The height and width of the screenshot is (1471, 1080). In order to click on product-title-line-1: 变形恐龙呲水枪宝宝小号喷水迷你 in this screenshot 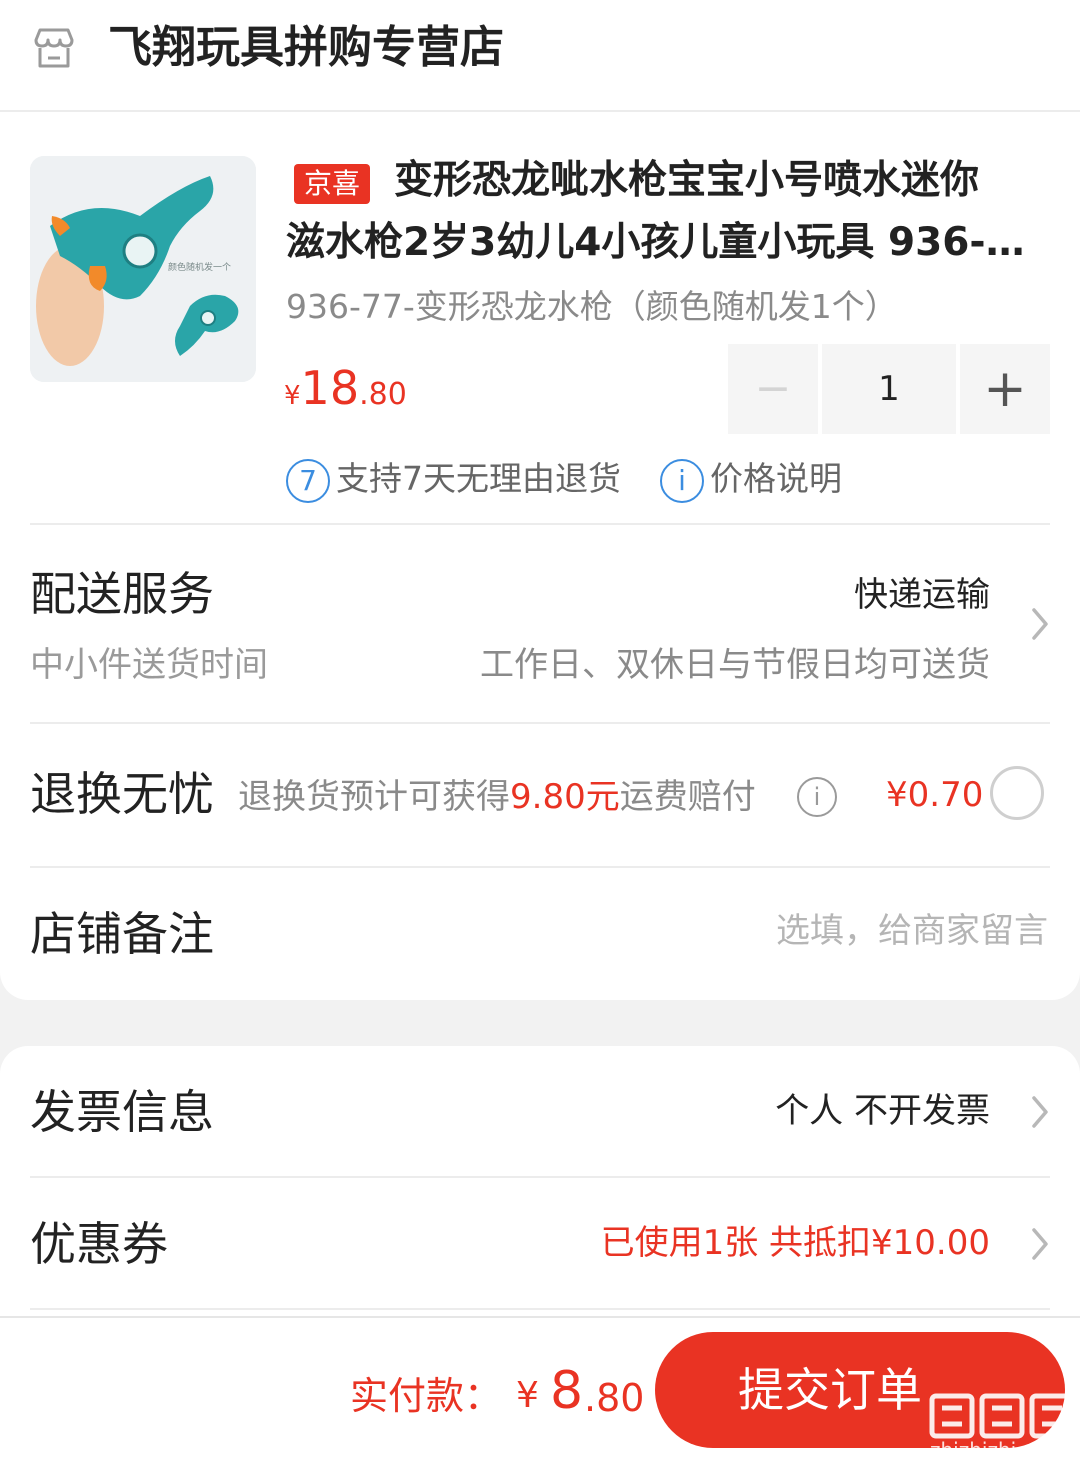, I will do `click(687, 180)`.